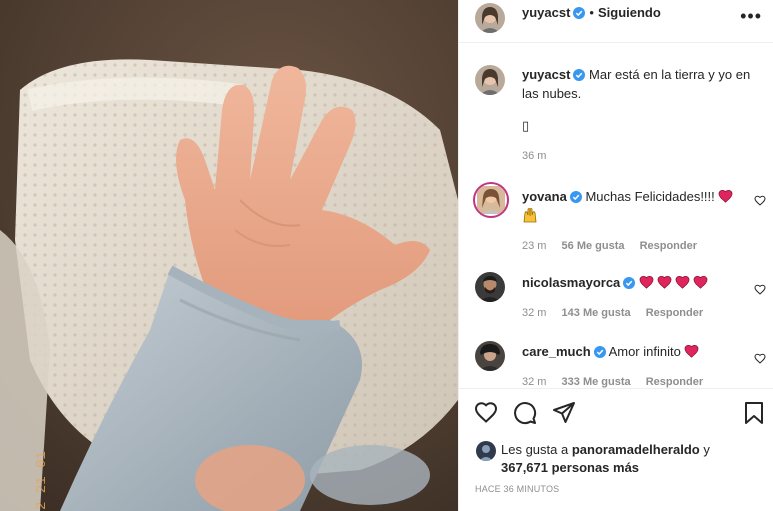  What do you see at coordinates (486, 451) in the screenshot?
I see `liker-avatar` at bounding box center [486, 451].